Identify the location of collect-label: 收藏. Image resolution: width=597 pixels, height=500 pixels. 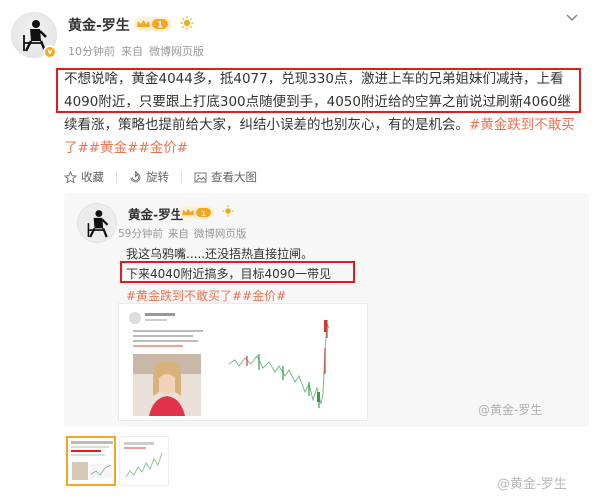
(92, 177).